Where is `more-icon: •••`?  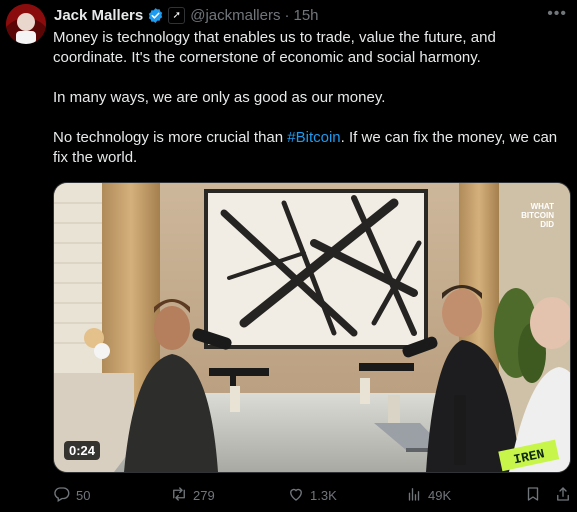
more-icon: ••• is located at coordinates (557, 14).